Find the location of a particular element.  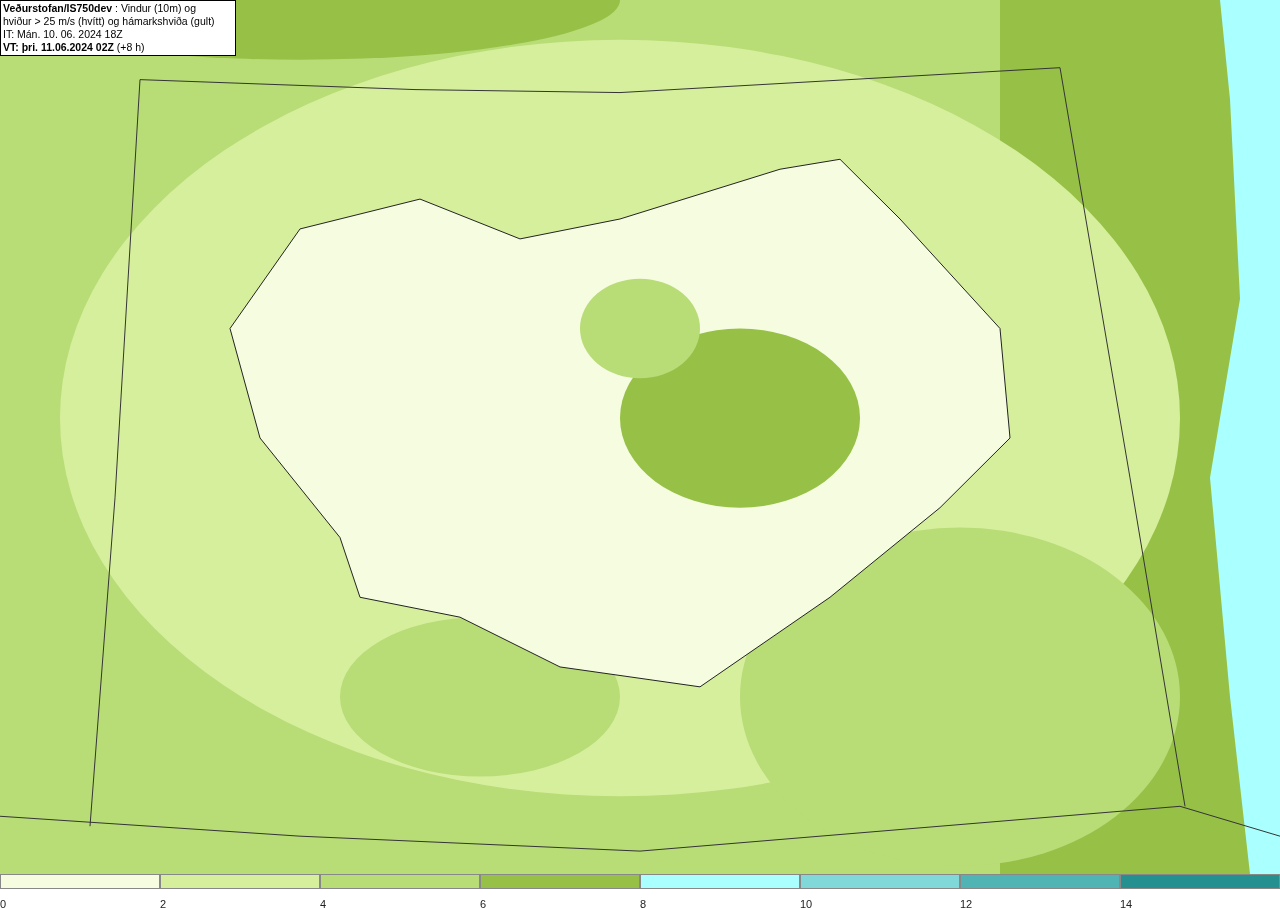

info-text: Veðurstofan/IS750dev : Vindur (10m) og is located at coordinates (100, 8).